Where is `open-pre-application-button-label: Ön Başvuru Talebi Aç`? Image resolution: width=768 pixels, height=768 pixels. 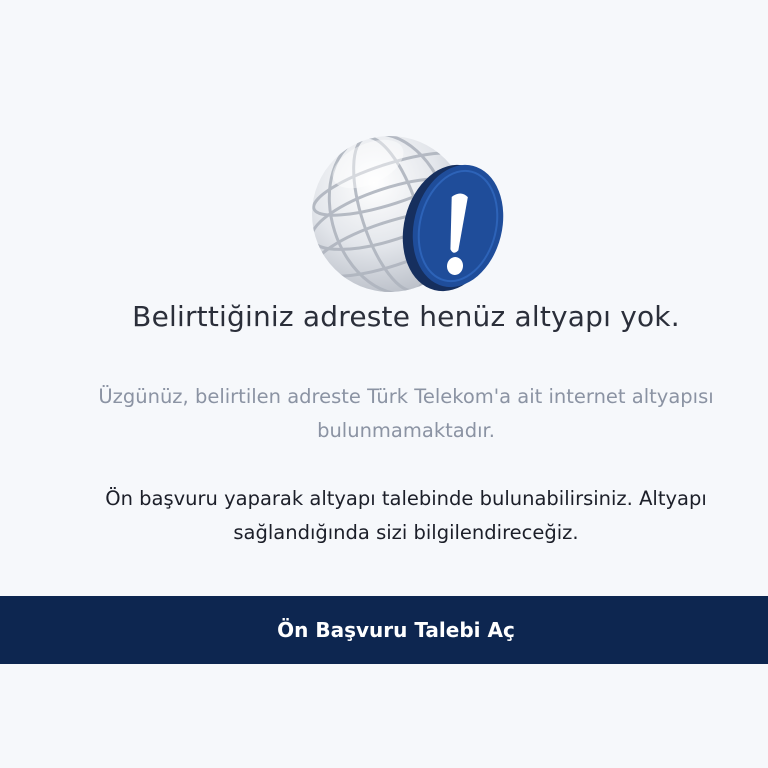 open-pre-application-button-label: Ön Başvuru Talebi Aç is located at coordinates (396, 630).